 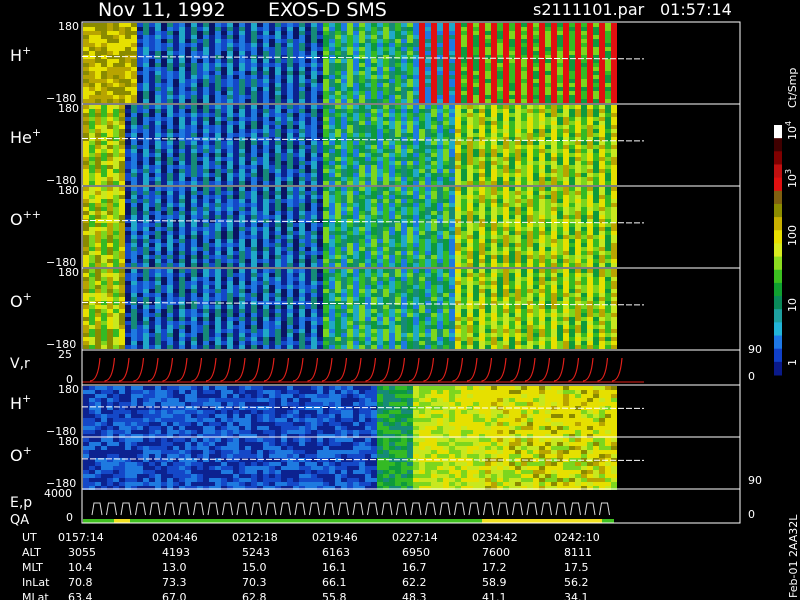 I want to click on footer-cell-alt: 7600, so click(x=496, y=552).